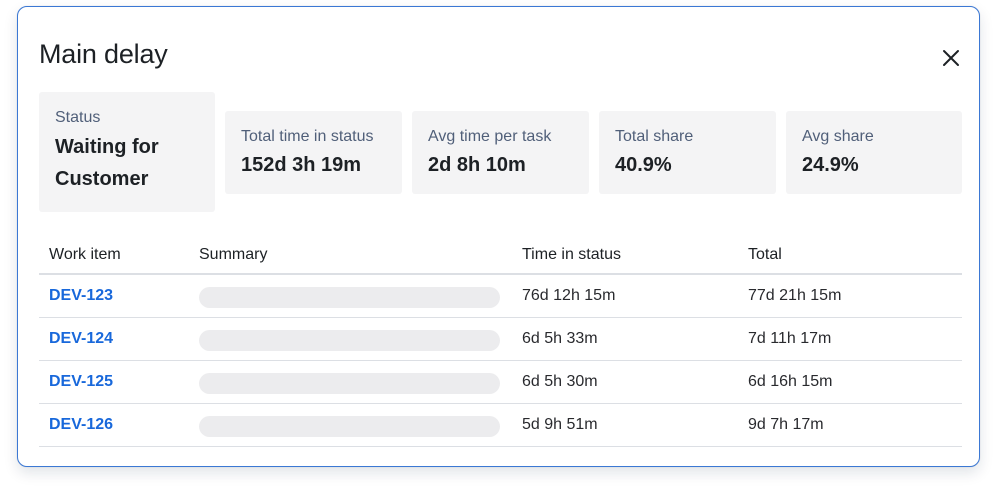 This screenshot has height=497, width=999. I want to click on time-in-status-cell: 5d 9h 51m, so click(560, 424).